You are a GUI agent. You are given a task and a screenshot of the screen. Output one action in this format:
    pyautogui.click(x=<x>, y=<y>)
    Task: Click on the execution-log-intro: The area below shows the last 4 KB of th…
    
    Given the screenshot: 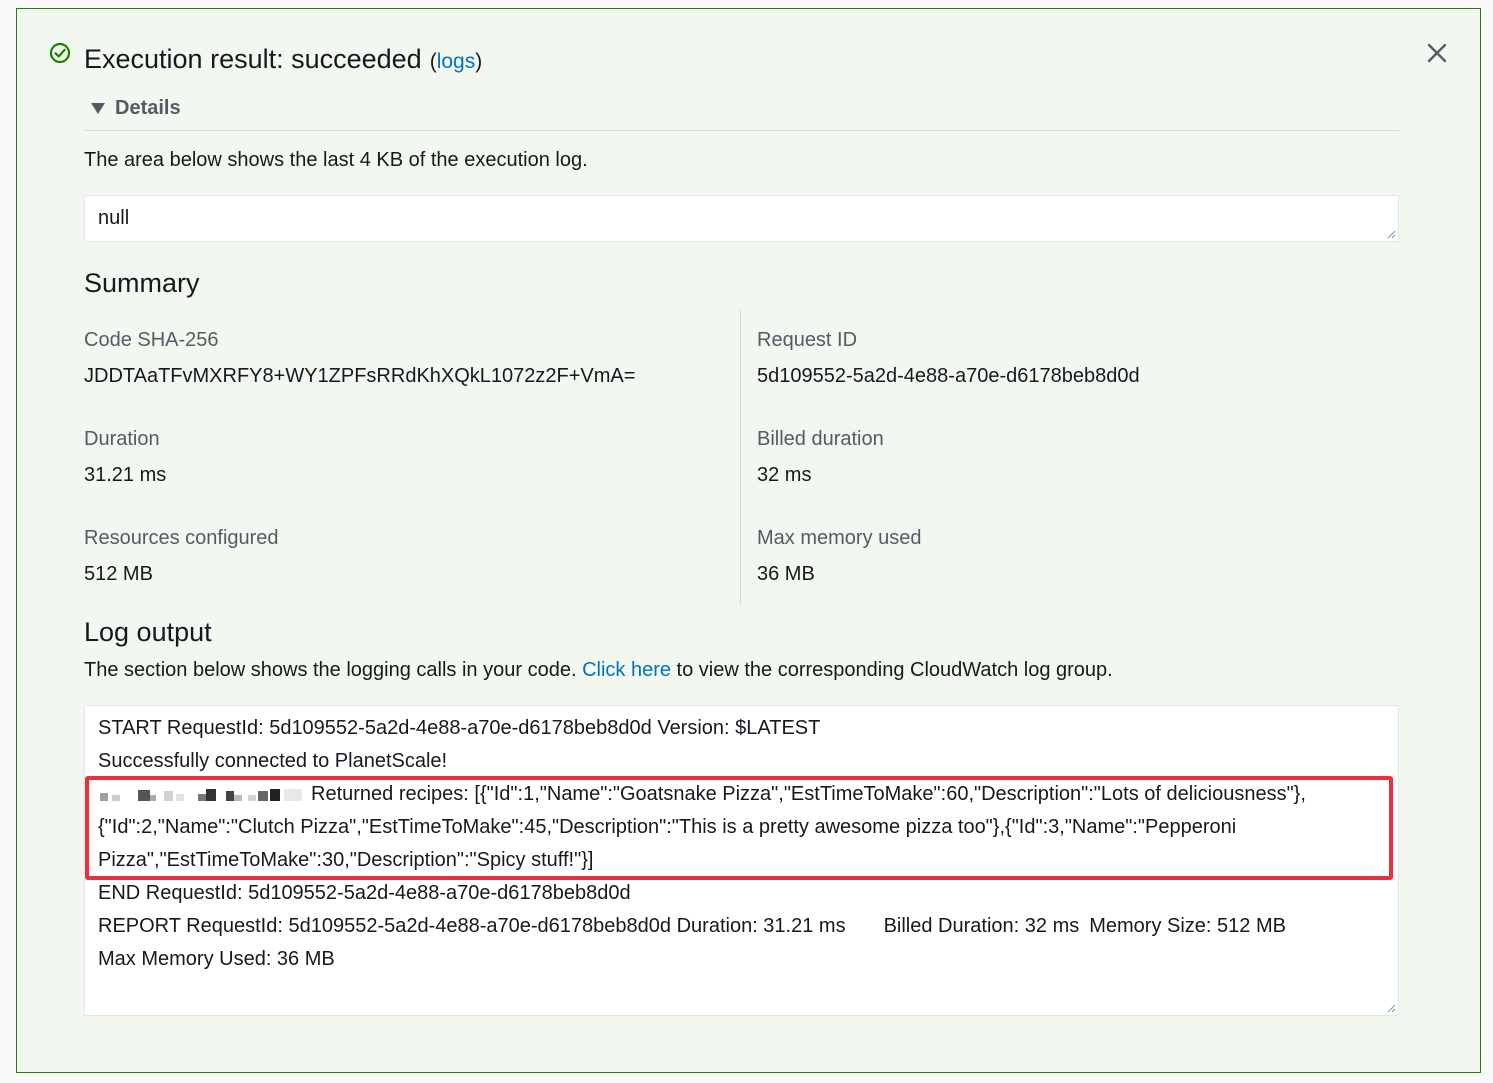 What is the action you would take?
    pyautogui.click(x=336, y=160)
    